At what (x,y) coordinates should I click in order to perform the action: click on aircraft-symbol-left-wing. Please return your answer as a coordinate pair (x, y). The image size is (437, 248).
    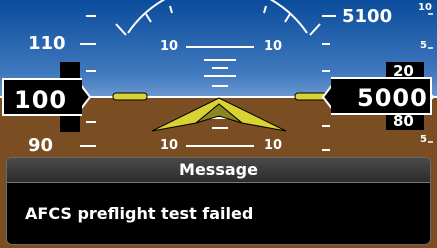
    Looking at the image, I should click on (130, 96).